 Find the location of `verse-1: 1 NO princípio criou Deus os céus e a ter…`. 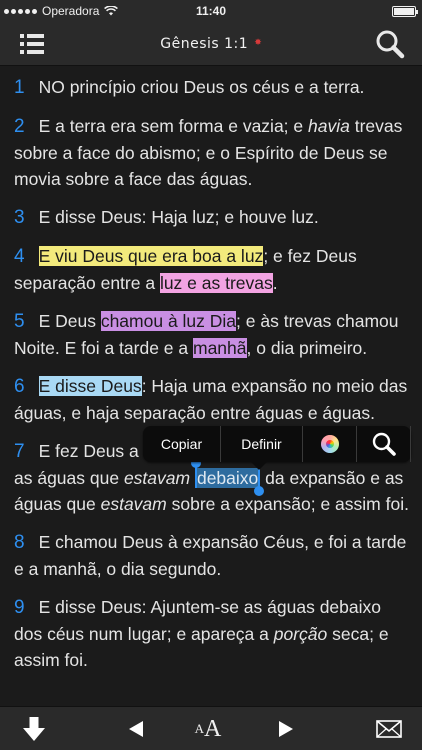

verse-1: 1 NO princípio criou Deus os céus e a ter… is located at coordinates (213, 87).